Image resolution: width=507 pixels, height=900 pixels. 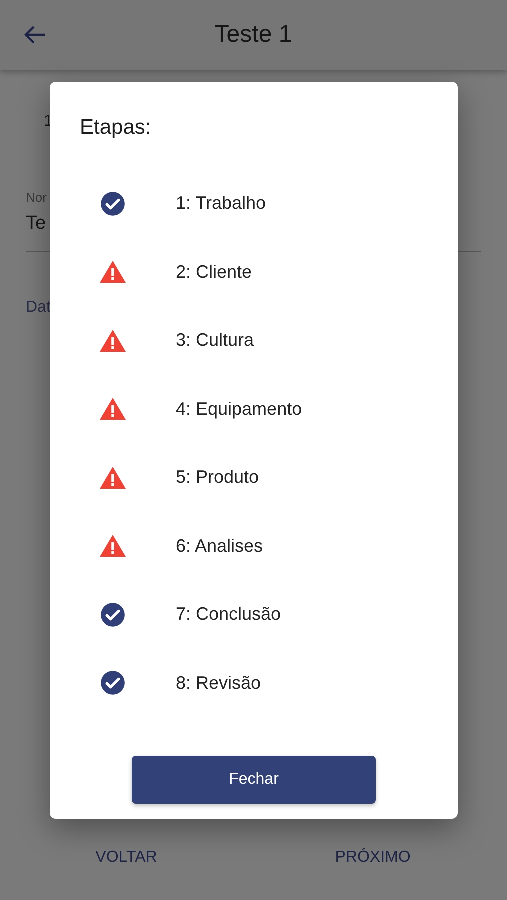 I want to click on step-label: 5: Produto, so click(x=218, y=478).